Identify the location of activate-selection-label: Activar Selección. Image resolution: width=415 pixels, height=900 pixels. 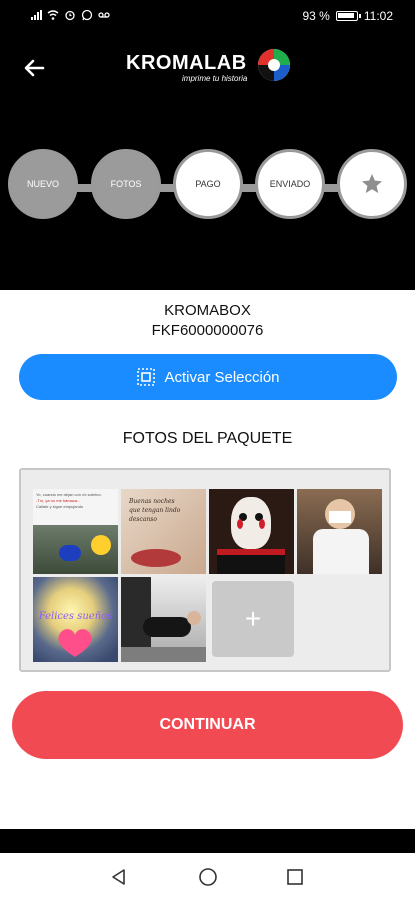
(222, 377).